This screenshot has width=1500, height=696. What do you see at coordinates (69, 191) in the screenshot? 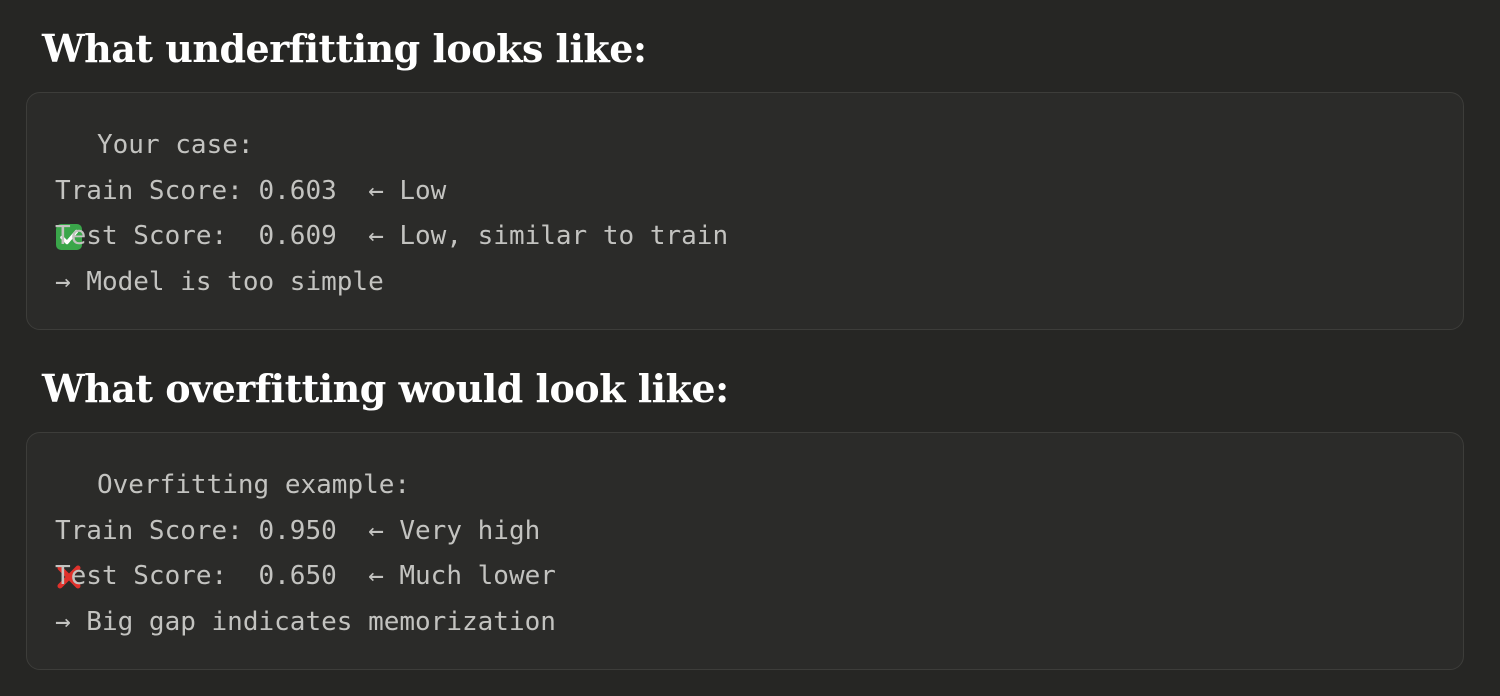
I see `check-mark-icon` at bounding box center [69, 191].